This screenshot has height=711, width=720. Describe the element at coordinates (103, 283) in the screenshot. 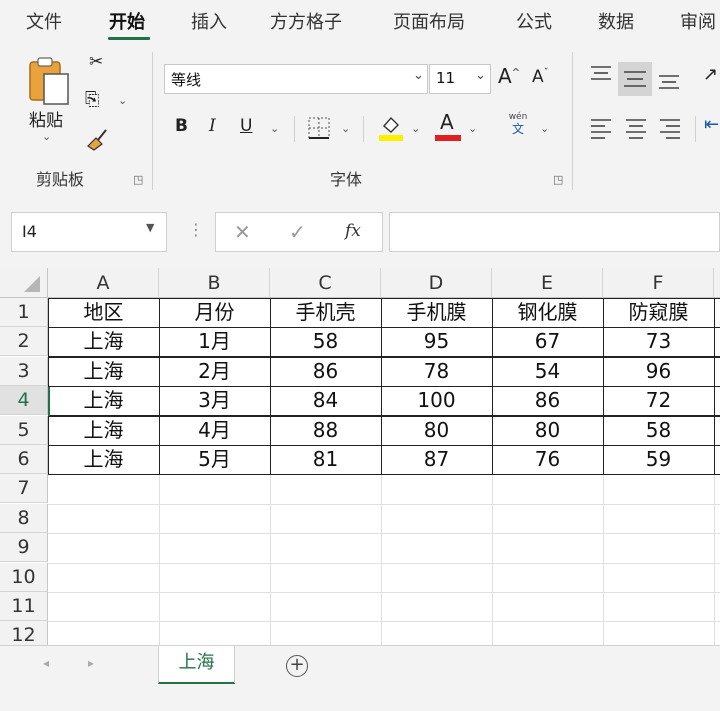

I see `column-header-a: A` at that location.